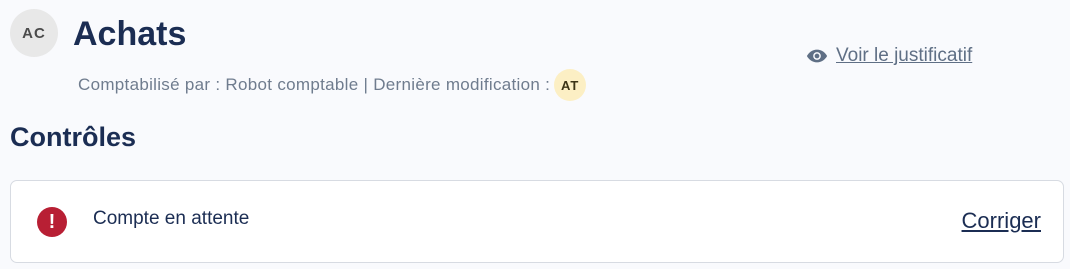 Image resolution: width=1070 pixels, height=269 pixels. What do you see at coordinates (171, 218) in the screenshot?
I see `control-item-label: Compte en attente` at bounding box center [171, 218].